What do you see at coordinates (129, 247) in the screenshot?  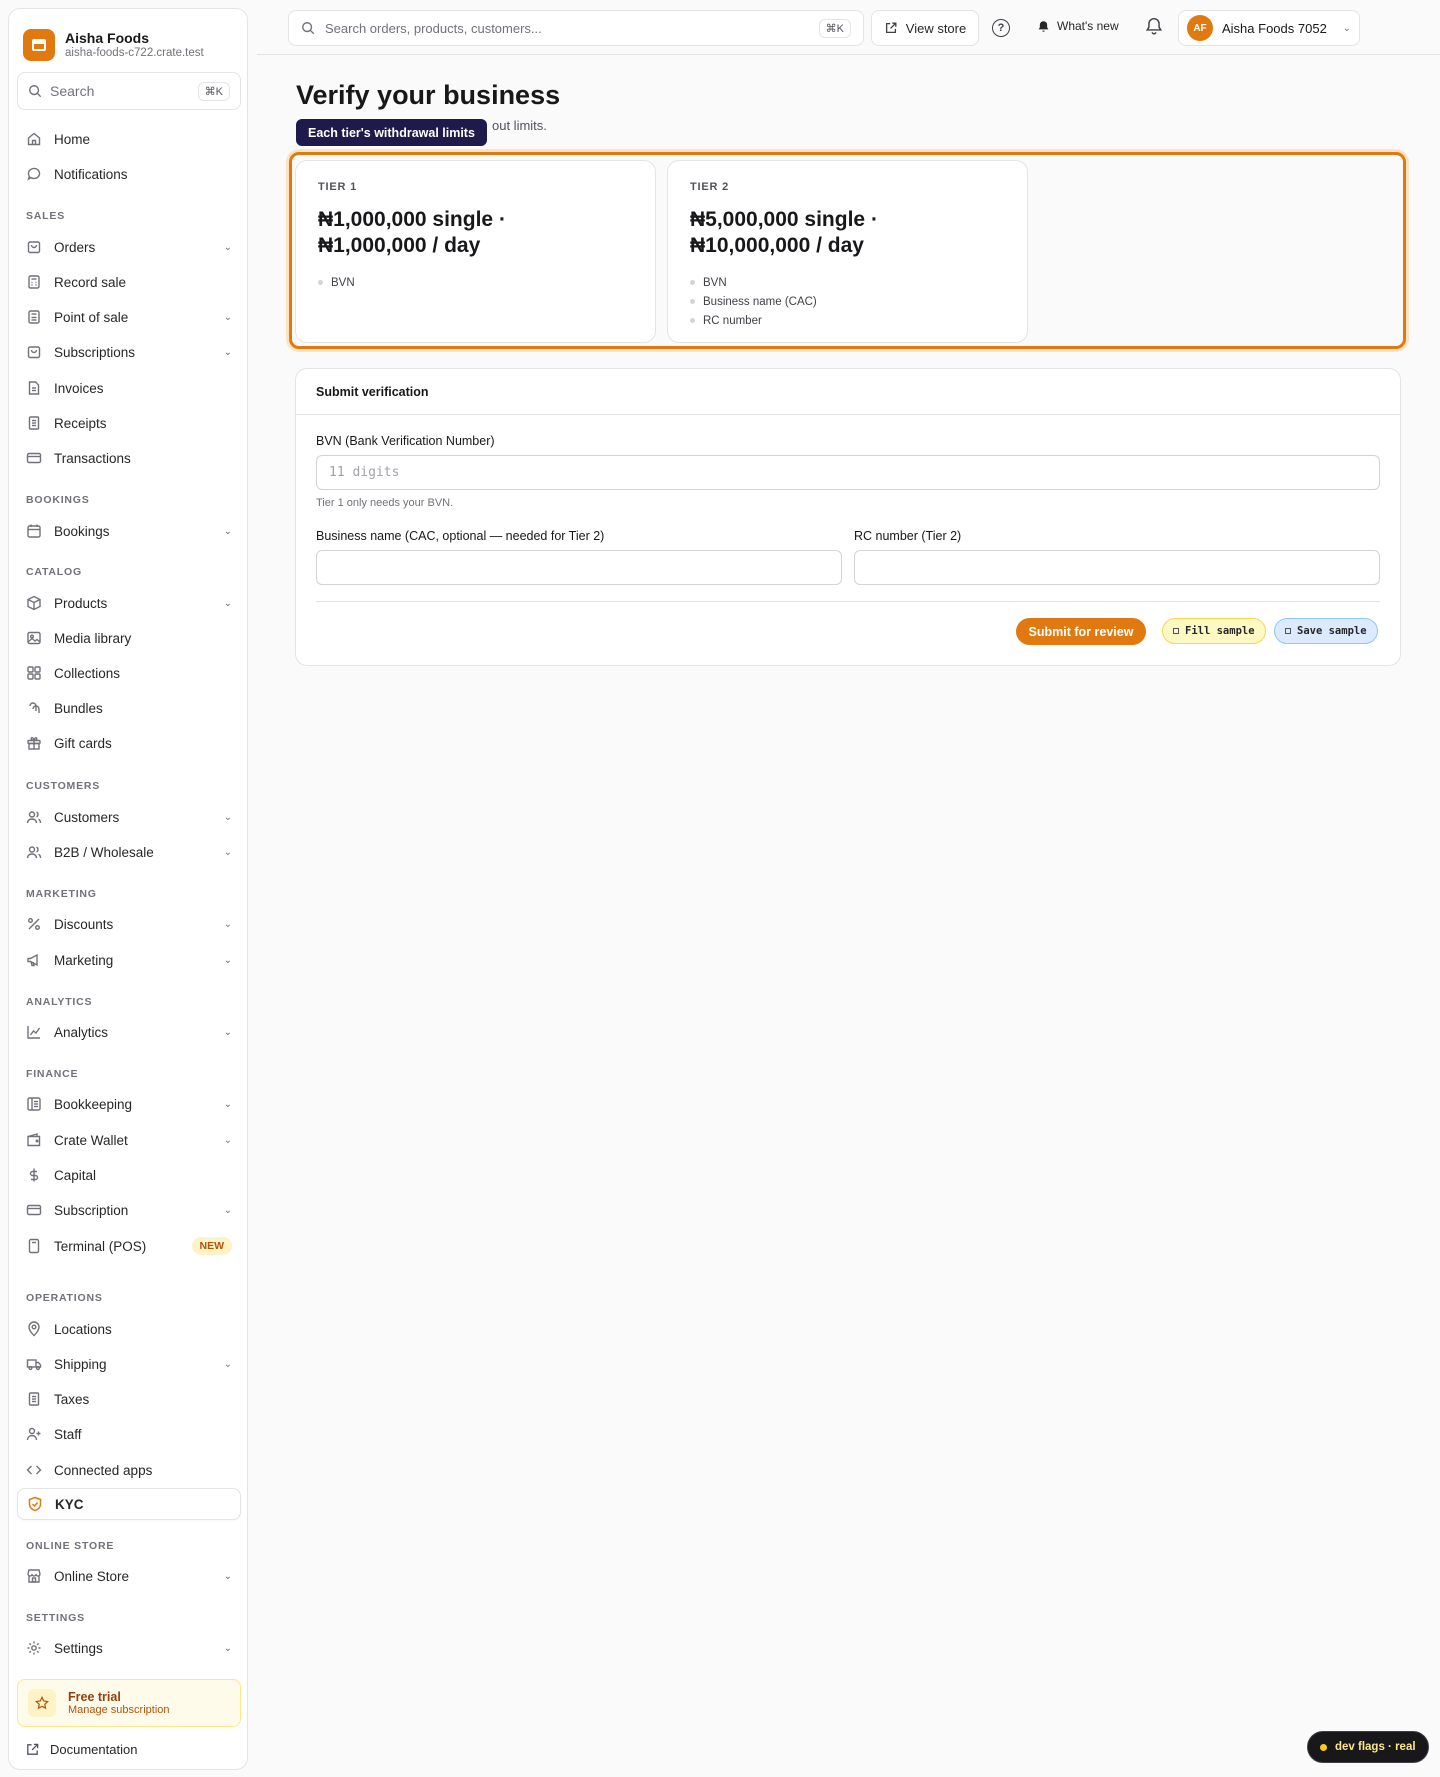 I see `sidebar-item-orders: Orders ⌄` at bounding box center [129, 247].